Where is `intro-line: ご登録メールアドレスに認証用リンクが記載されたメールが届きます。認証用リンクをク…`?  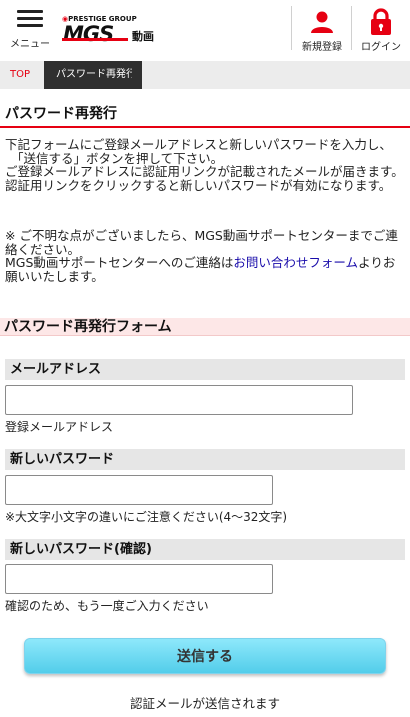 intro-line: ご登録メールアドレスに認証用リンクが記載されたメールが届きます。認証用リンクをク… is located at coordinates (204, 178).